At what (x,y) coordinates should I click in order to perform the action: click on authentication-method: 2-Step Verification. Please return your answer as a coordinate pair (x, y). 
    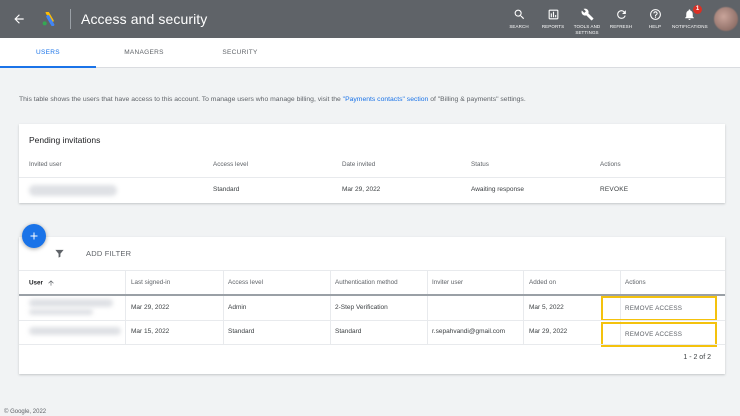
    Looking at the image, I should click on (361, 307).